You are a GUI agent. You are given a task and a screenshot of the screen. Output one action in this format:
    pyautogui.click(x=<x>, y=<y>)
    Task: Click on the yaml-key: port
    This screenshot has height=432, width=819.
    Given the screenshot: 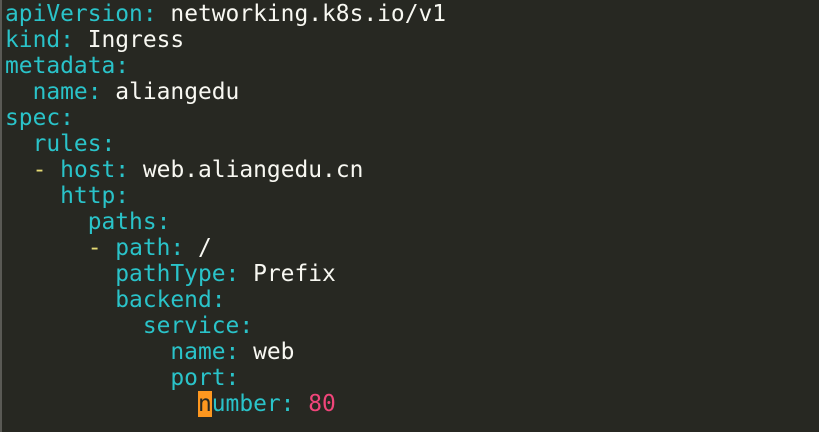 What is the action you would take?
    pyautogui.click(x=198, y=378)
    